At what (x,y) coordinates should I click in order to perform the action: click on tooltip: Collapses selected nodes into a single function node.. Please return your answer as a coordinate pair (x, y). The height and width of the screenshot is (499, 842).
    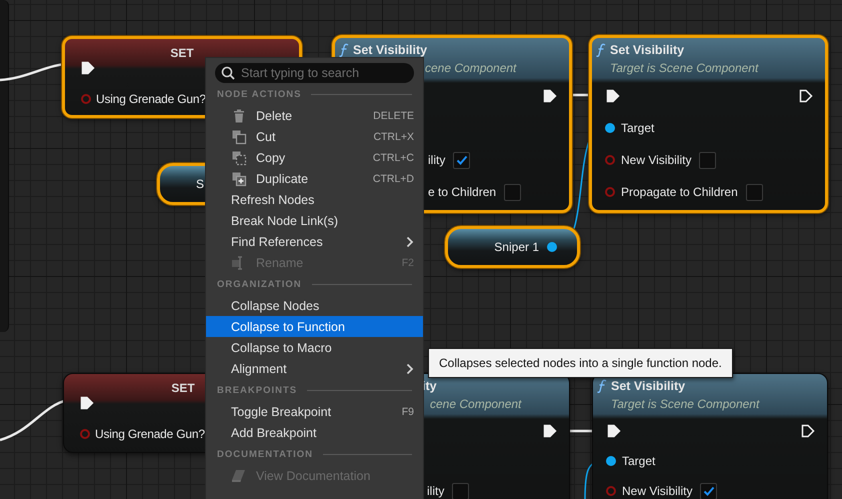
    Looking at the image, I should click on (580, 363).